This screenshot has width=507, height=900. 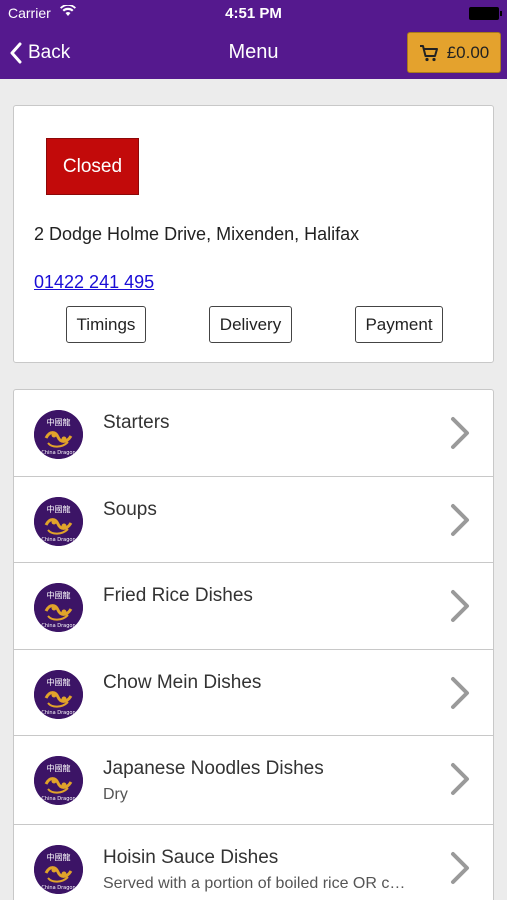 What do you see at coordinates (130, 509) in the screenshot?
I see `category-name: Soups` at bounding box center [130, 509].